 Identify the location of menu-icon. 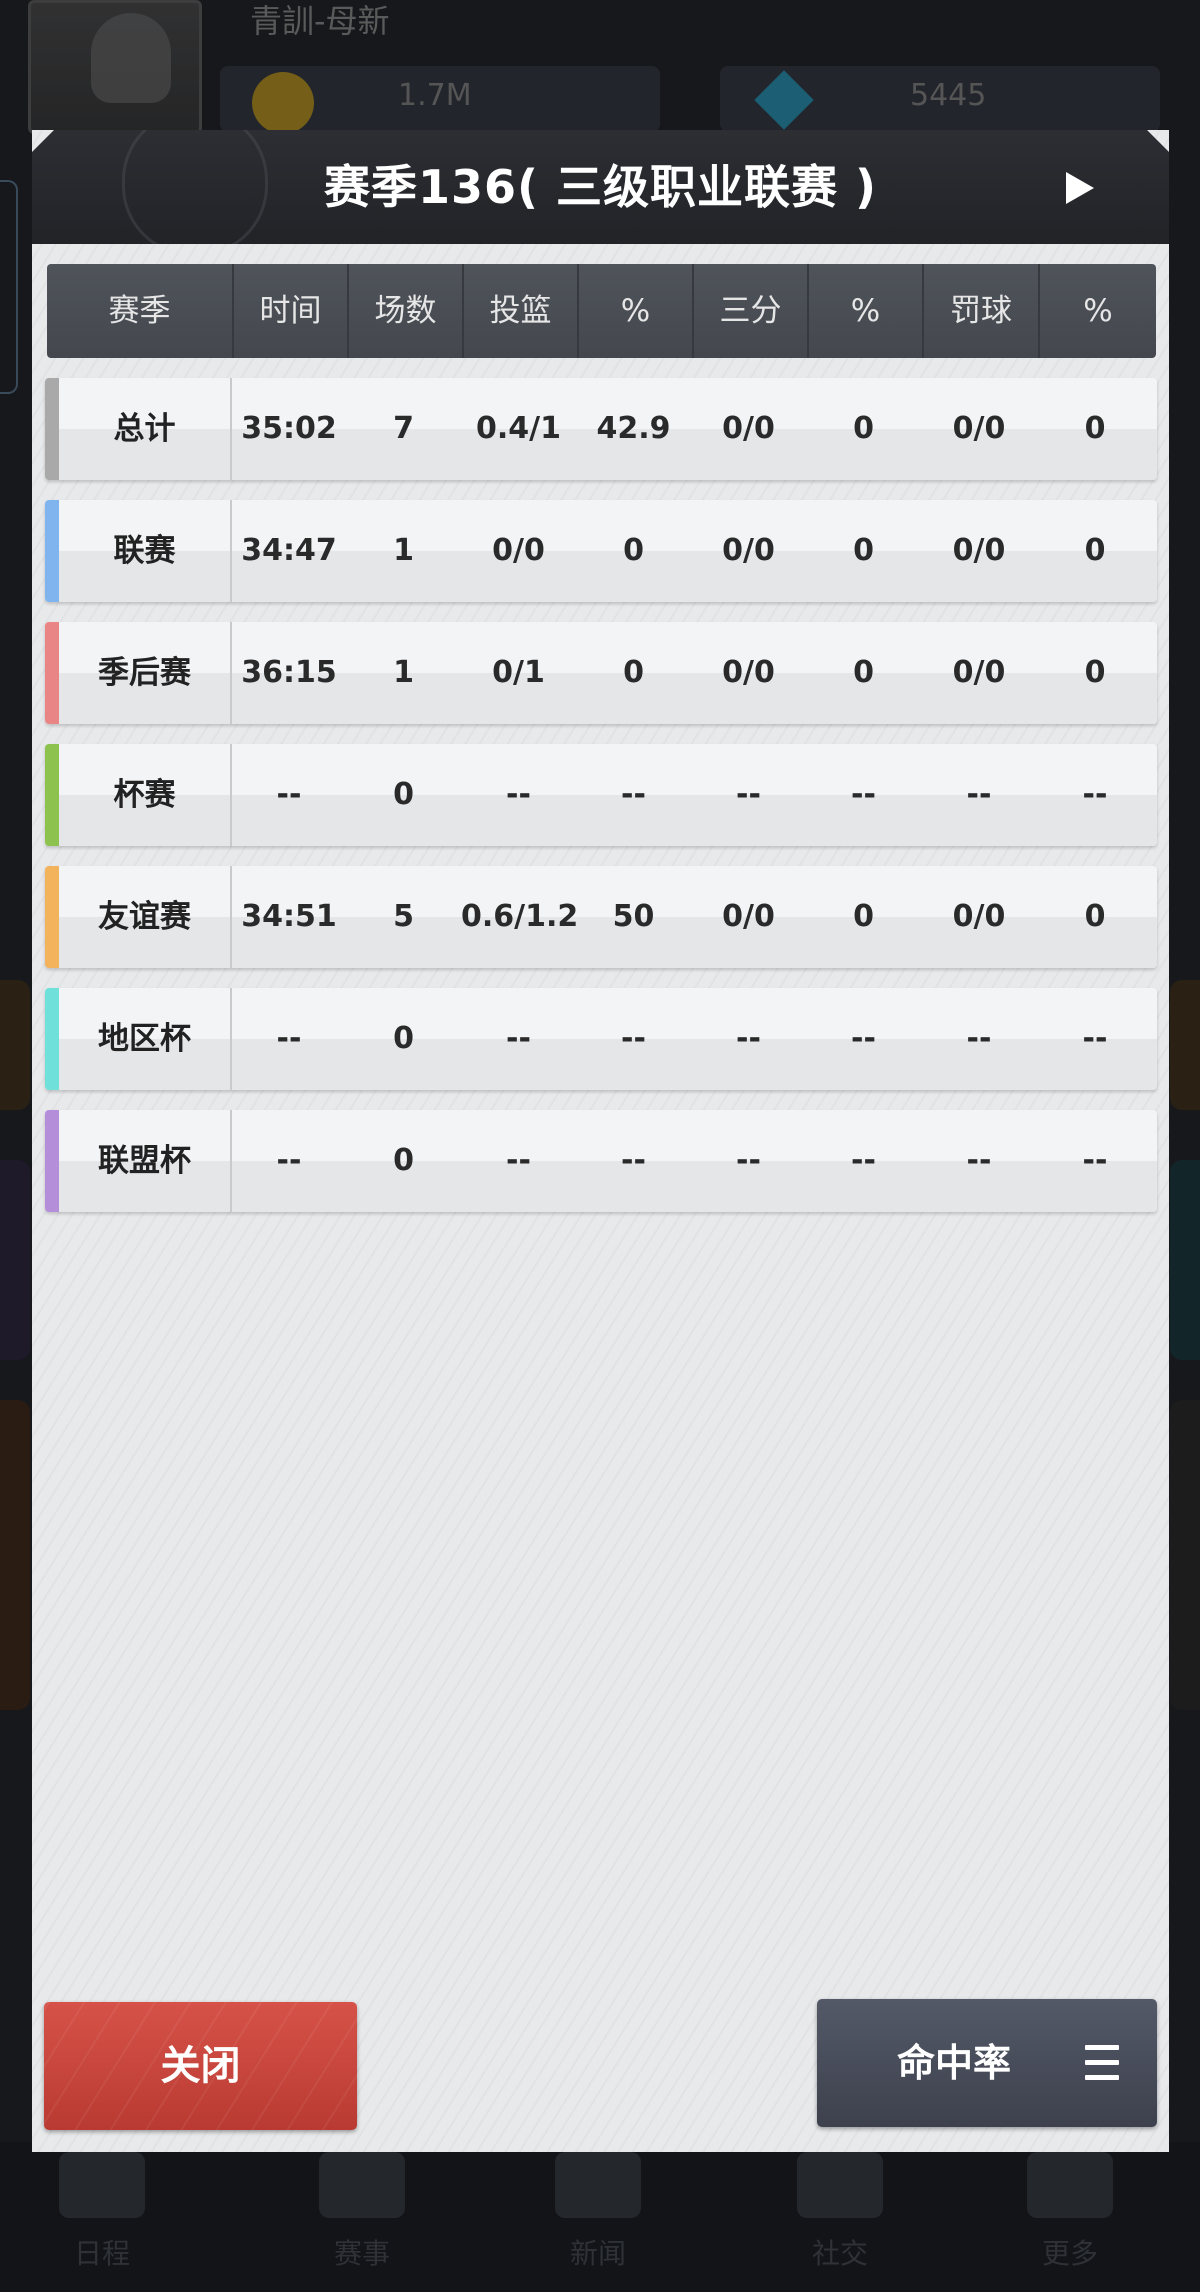
(1102, 2063).